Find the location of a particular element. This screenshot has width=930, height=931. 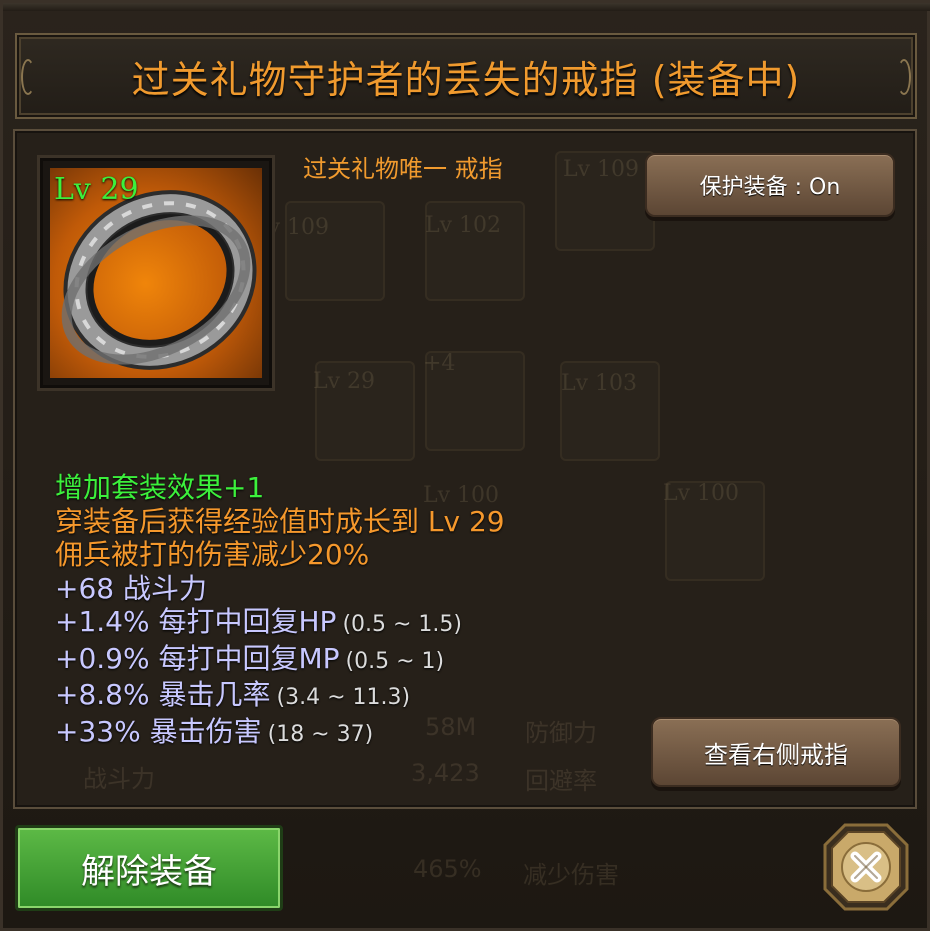

stat-text: 穿装备后获得经验值时成长到 Lv 29 is located at coordinates (280, 521).